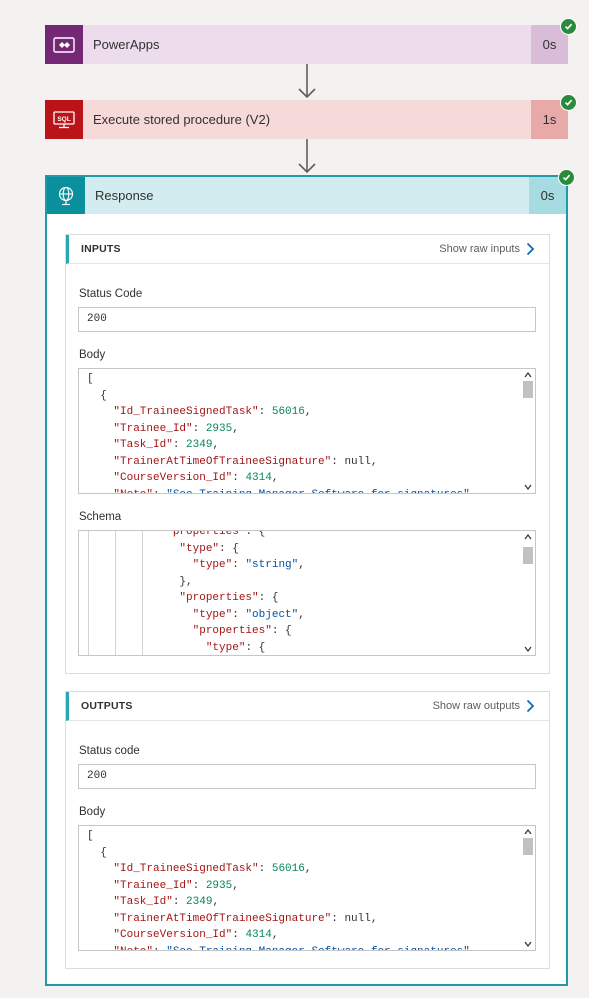 Image resolution: width=589 pixels, height=998 pixels. Describe the element at coordinates (272, 614) in the screenshot. I see `json-value: "object"` at that location.